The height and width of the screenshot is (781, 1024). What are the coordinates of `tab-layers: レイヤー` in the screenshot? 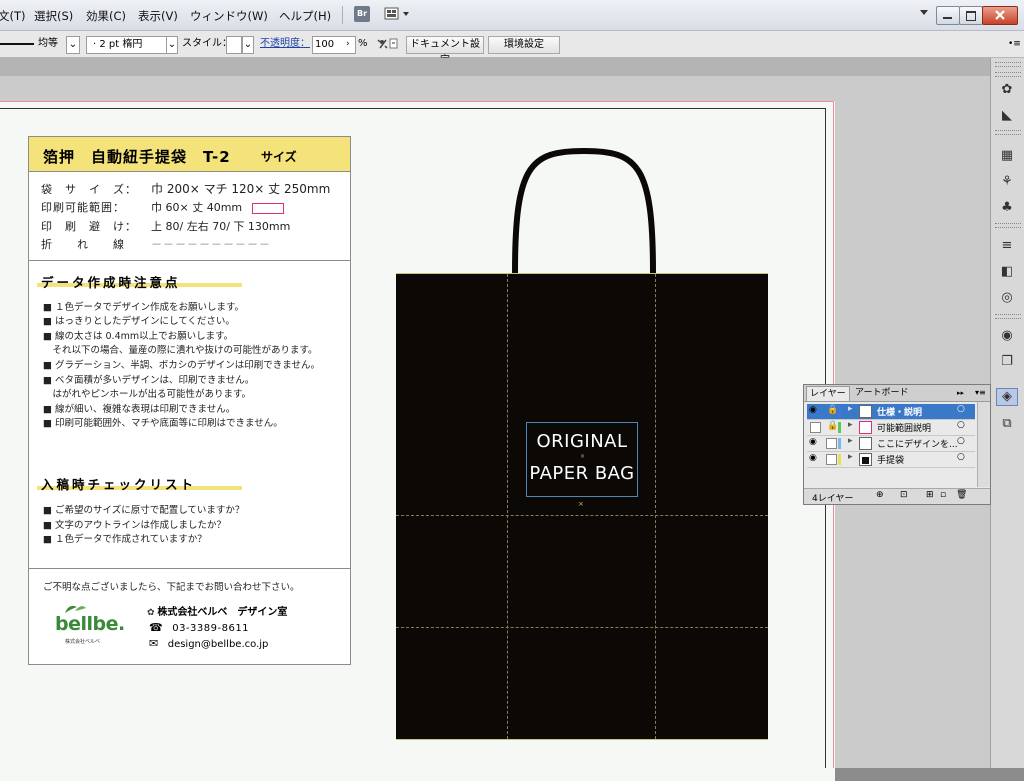 It's located at (828, 393).